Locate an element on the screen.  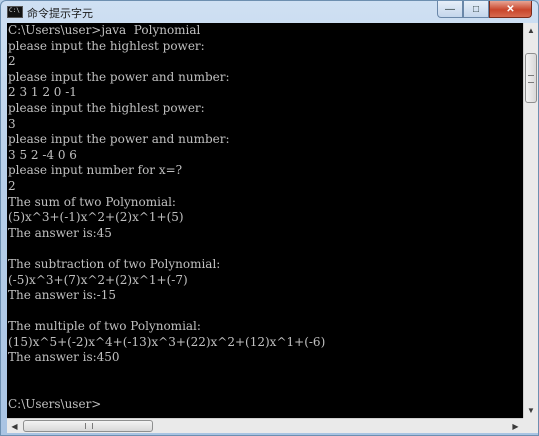
console-line: The answer is:450 is located at coordinates (64, 357).